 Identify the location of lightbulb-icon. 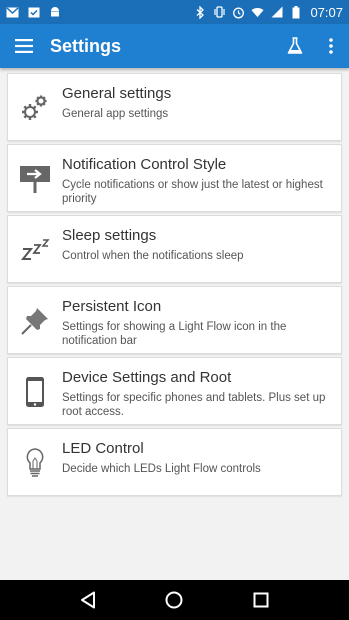
(35, 463).